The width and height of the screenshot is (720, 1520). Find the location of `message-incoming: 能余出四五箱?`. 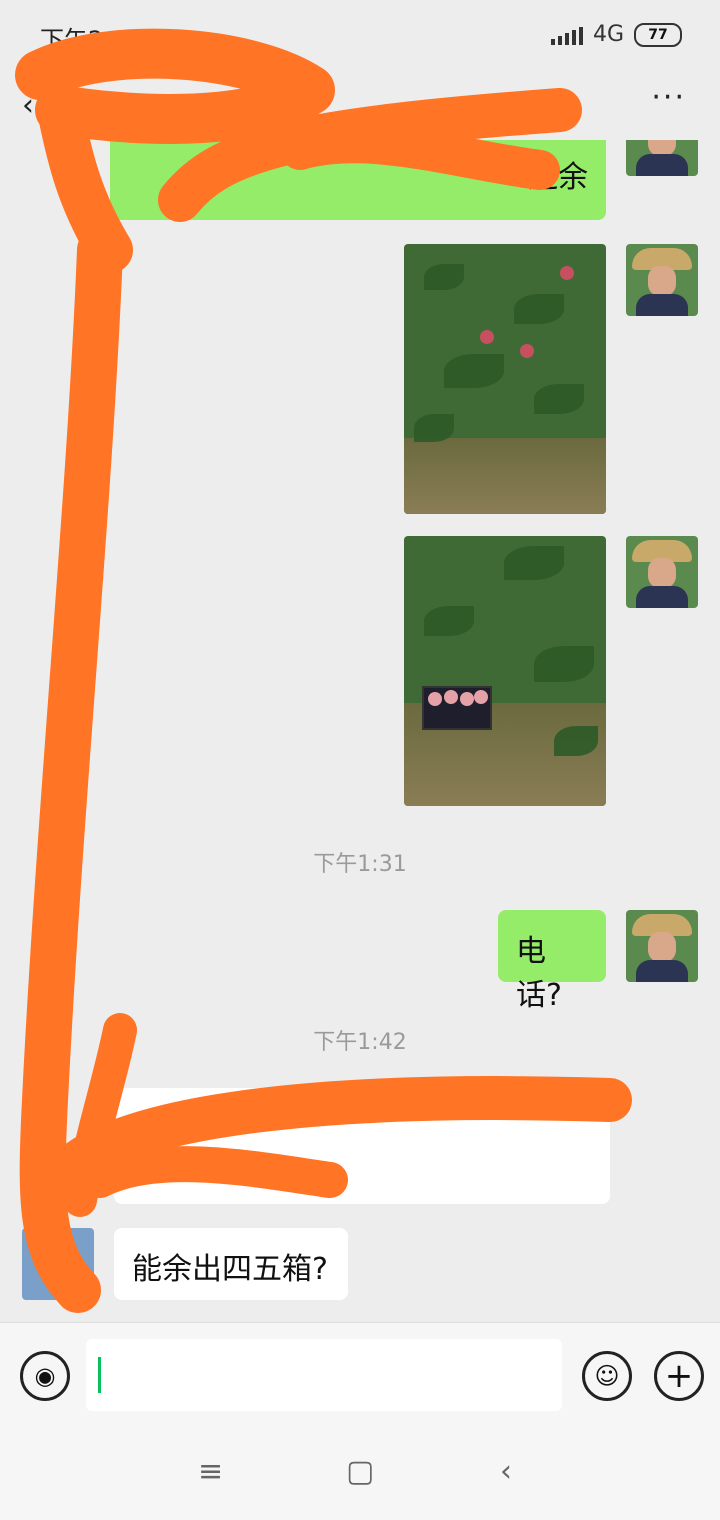

message-incoming: 能余出四五箱? is located at coordinates (231, 1264).